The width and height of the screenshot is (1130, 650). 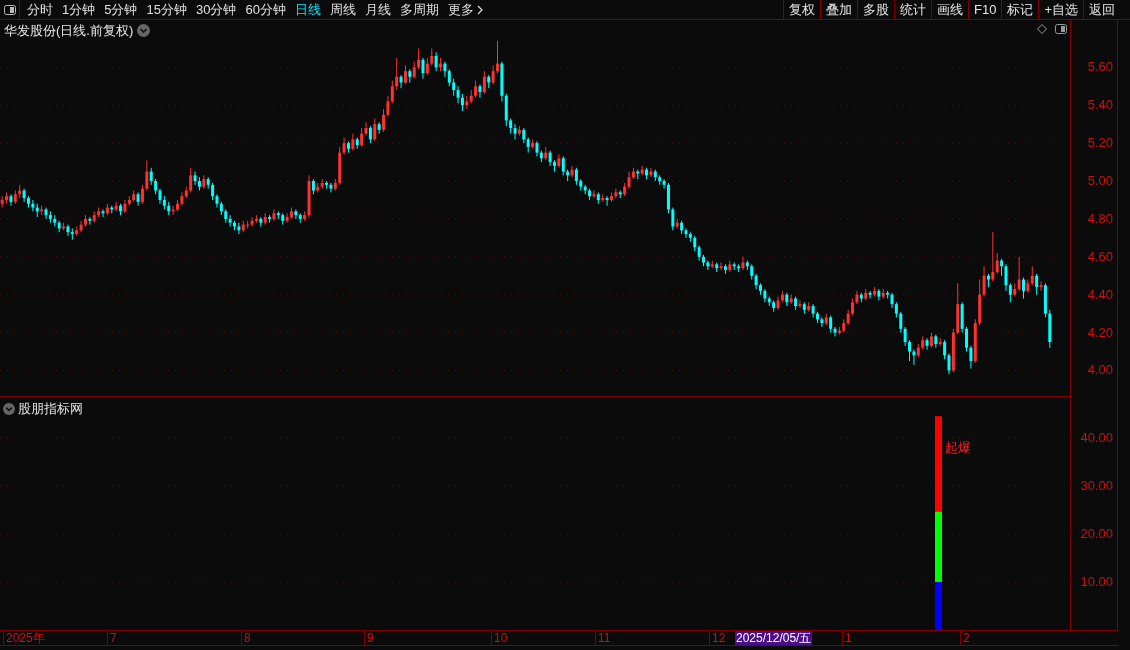 What do you see at coordinates (24, 638) in the screenshot?
I see `time-axis-label: 2025年` at bounding box center [24, 638].